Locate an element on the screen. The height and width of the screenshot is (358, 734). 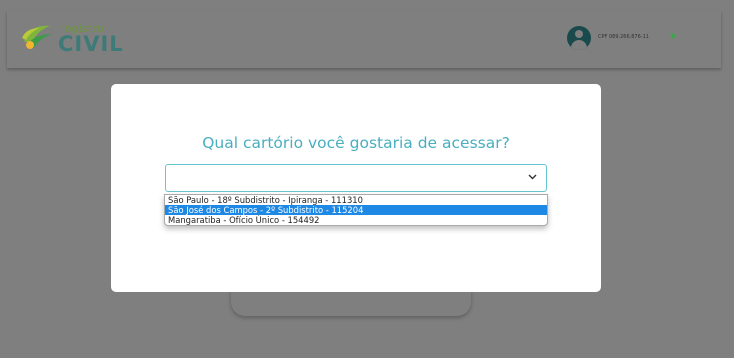
registro-civil-logo: registro CIVIL is located at coordinates (71, 37).